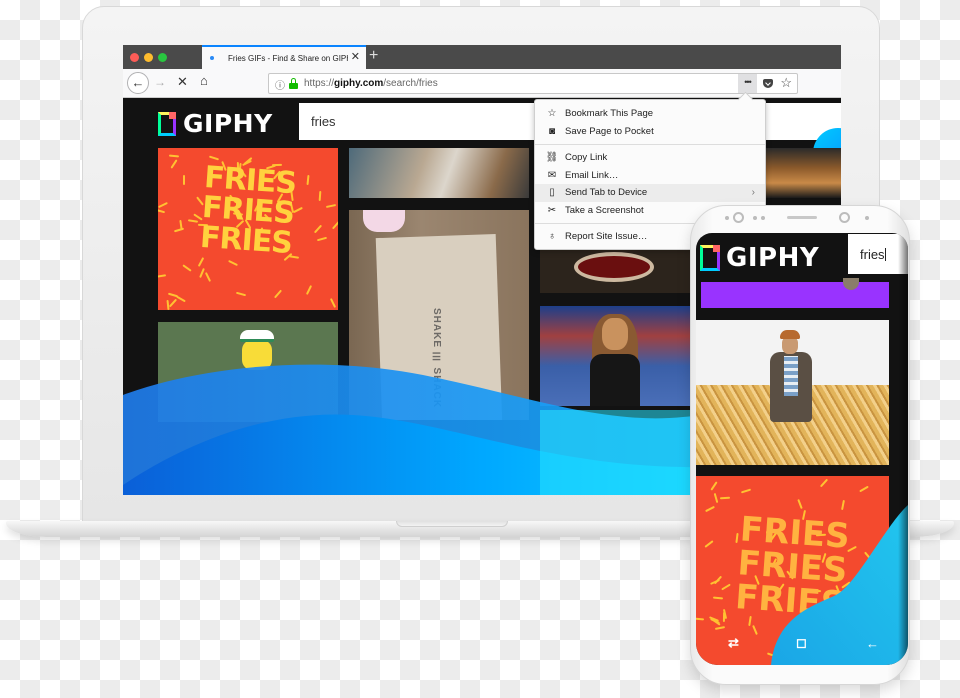  I want to click on recent-apps-icon: ⇄, so click(733, 643).